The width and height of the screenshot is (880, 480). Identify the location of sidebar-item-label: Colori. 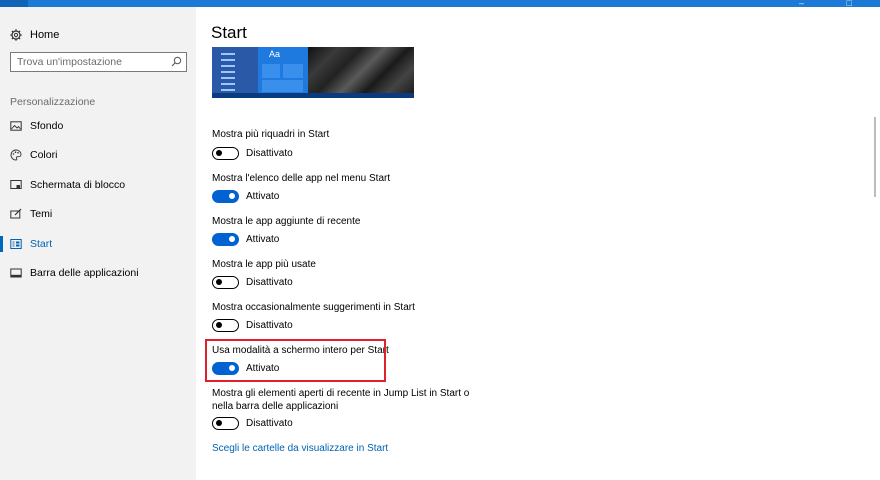
(44, 155).